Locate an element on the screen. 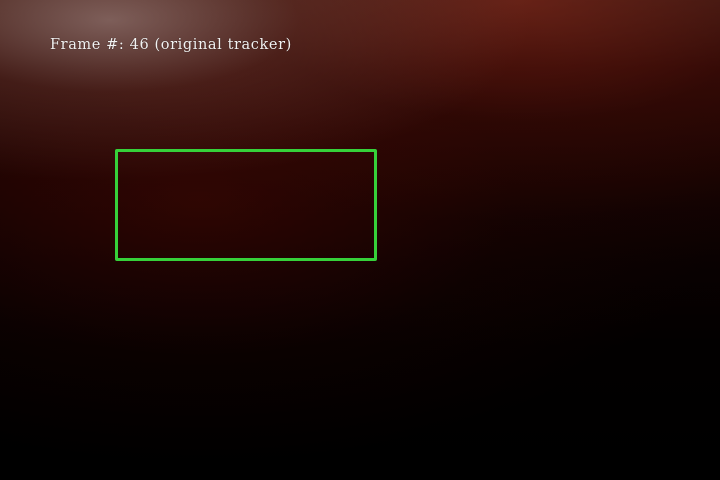  frame-counter-label: Frame #: 46 (original tracker) is located at coordinates (171, 45).